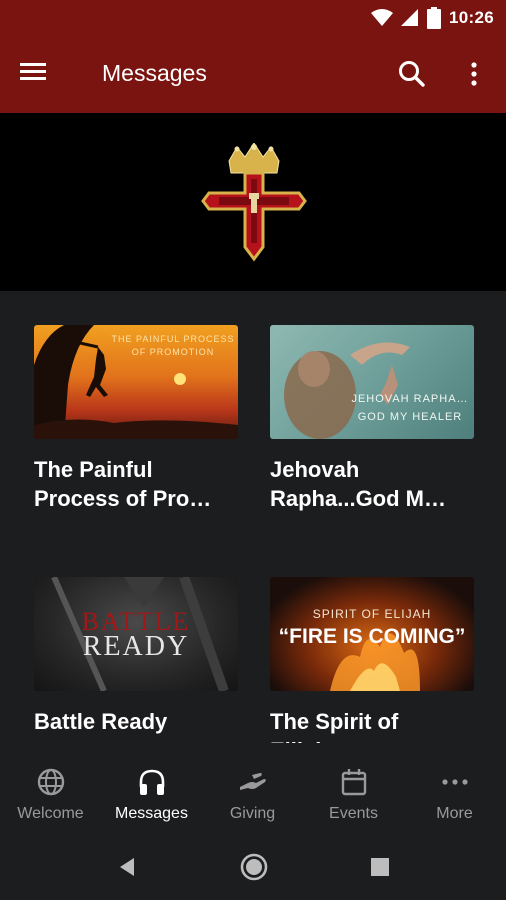 The height and width of the screenshot is (900, 506). I want to click on headphones-icon, so click(152, 782).